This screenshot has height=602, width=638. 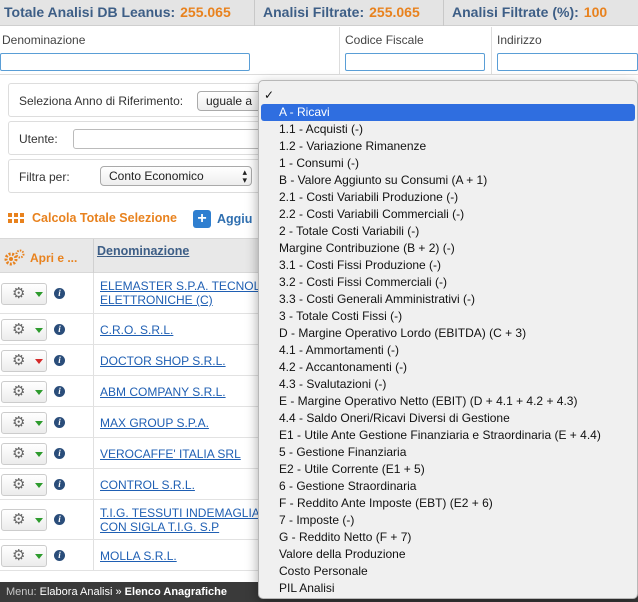 What do you see at coordinates (269, 95) in the screenshot?
I see `dropdown-checkmark: ✓` at bounding box center [269, 95].